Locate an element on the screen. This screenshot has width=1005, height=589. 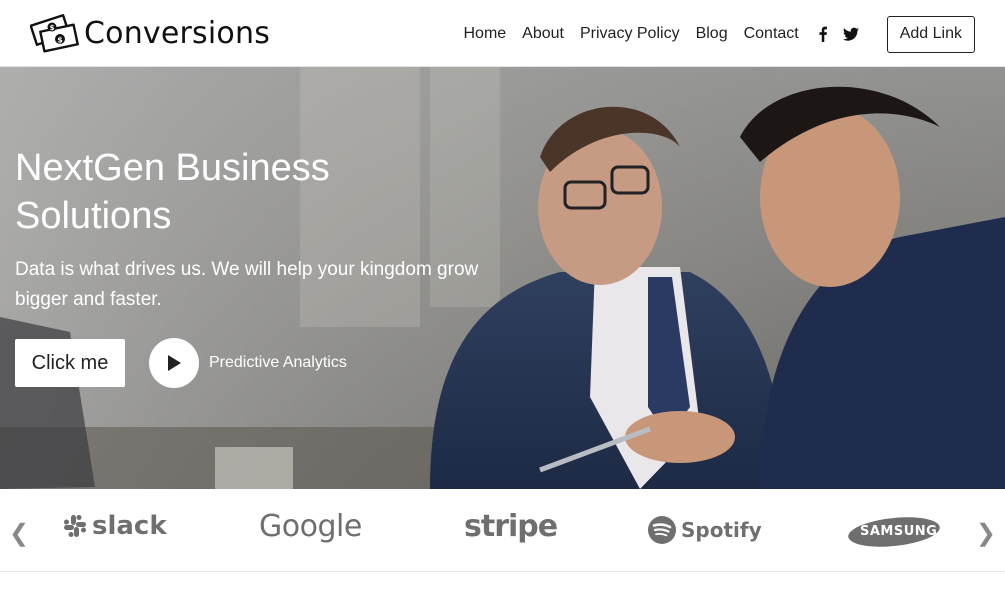
nav-home: Home is located at coordinates (484, 34).